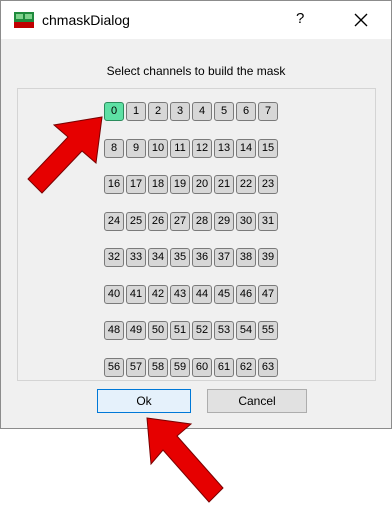 The width and height of the screenshot is (392, 507). I want to click on channel-button-33: 33, so click(136, 257).